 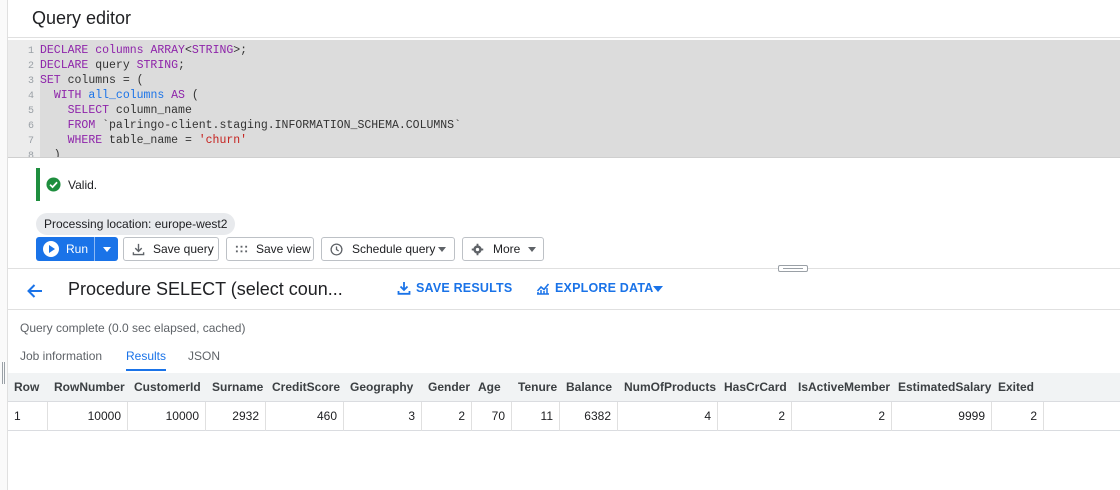 I want to click on column-header: Geography, so click(x=383, y=387).